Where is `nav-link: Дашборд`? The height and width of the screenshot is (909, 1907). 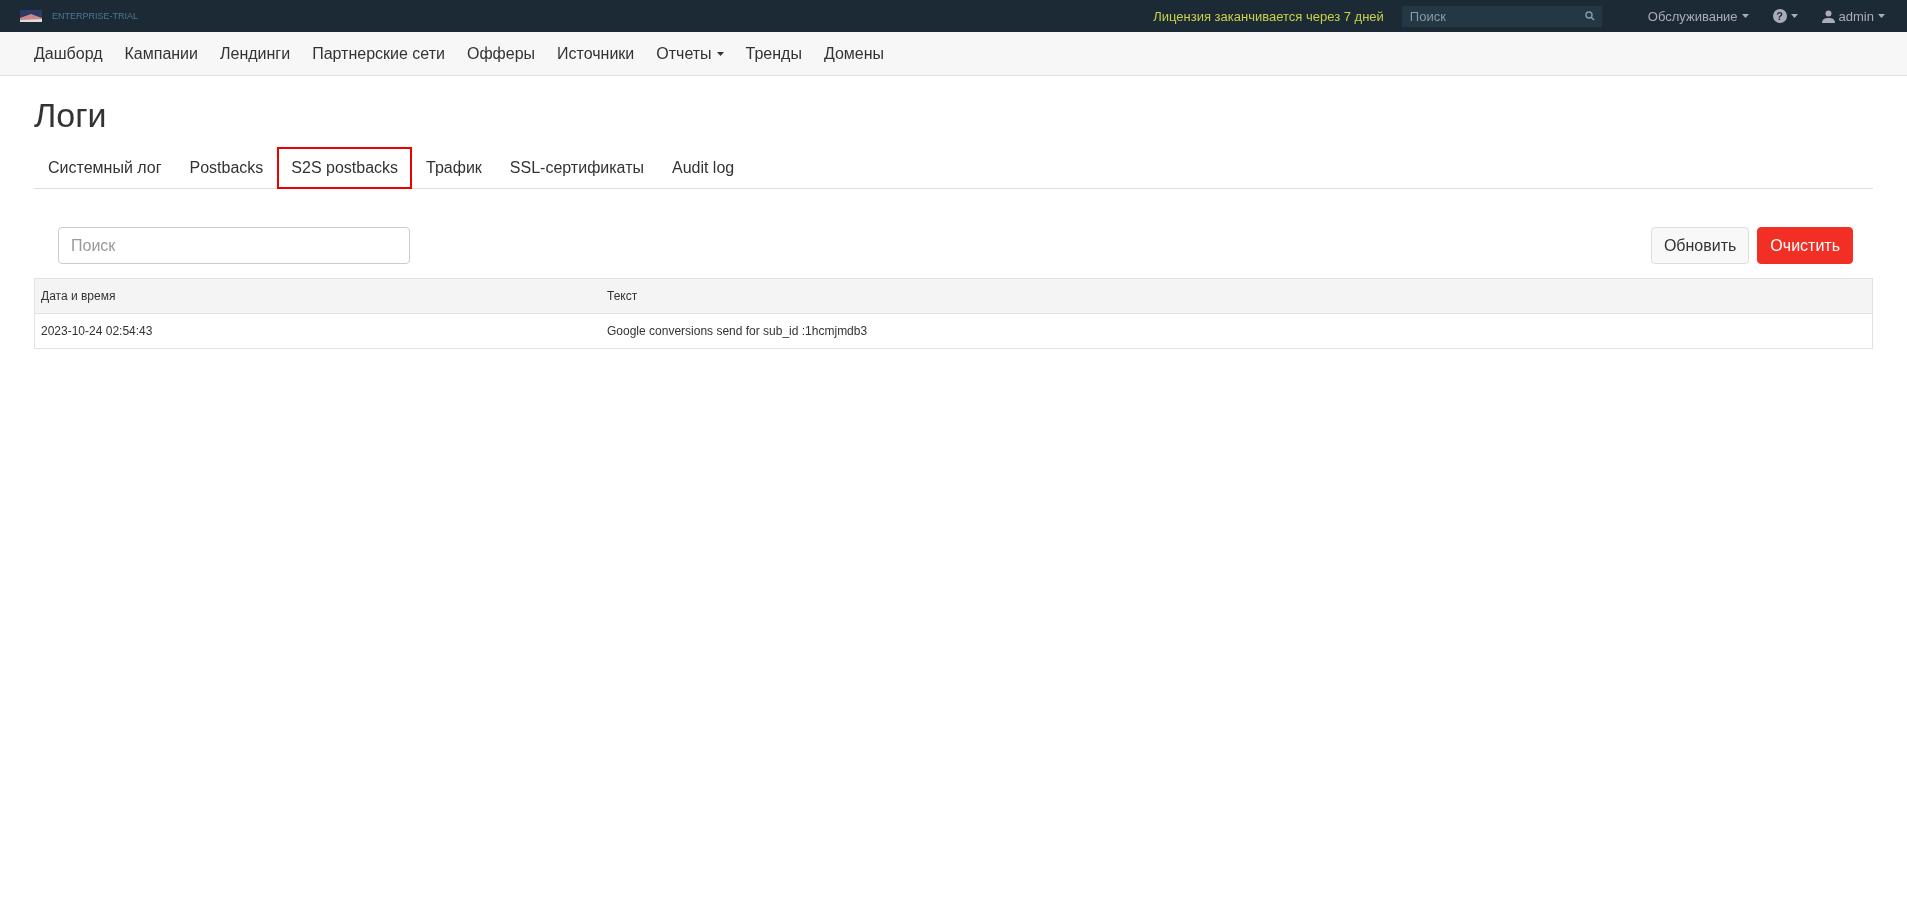 nav-link: Дашборд is located at coordinates (68, 53).